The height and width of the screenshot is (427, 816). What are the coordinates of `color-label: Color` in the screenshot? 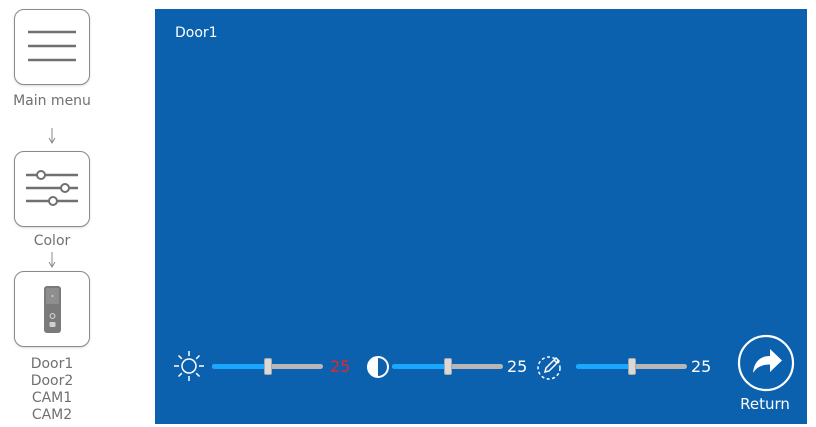 It's located at (52, 241).